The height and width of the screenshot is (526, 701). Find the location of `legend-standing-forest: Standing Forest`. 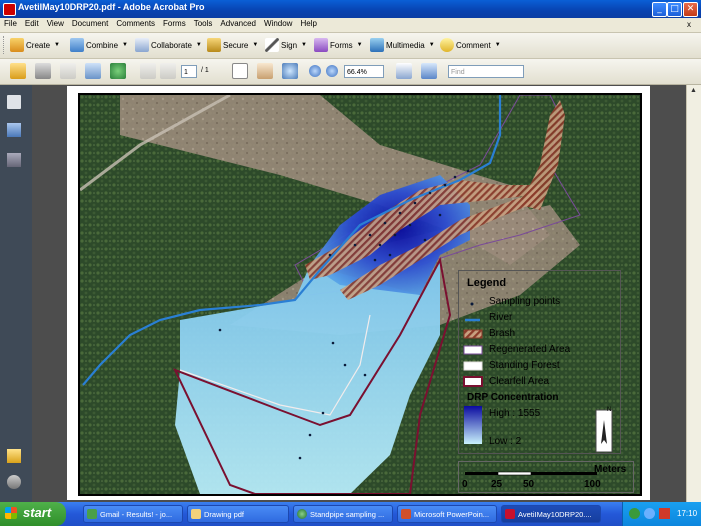

legend-standing-forest: Standing Forest is located at coordinates (524, 365).